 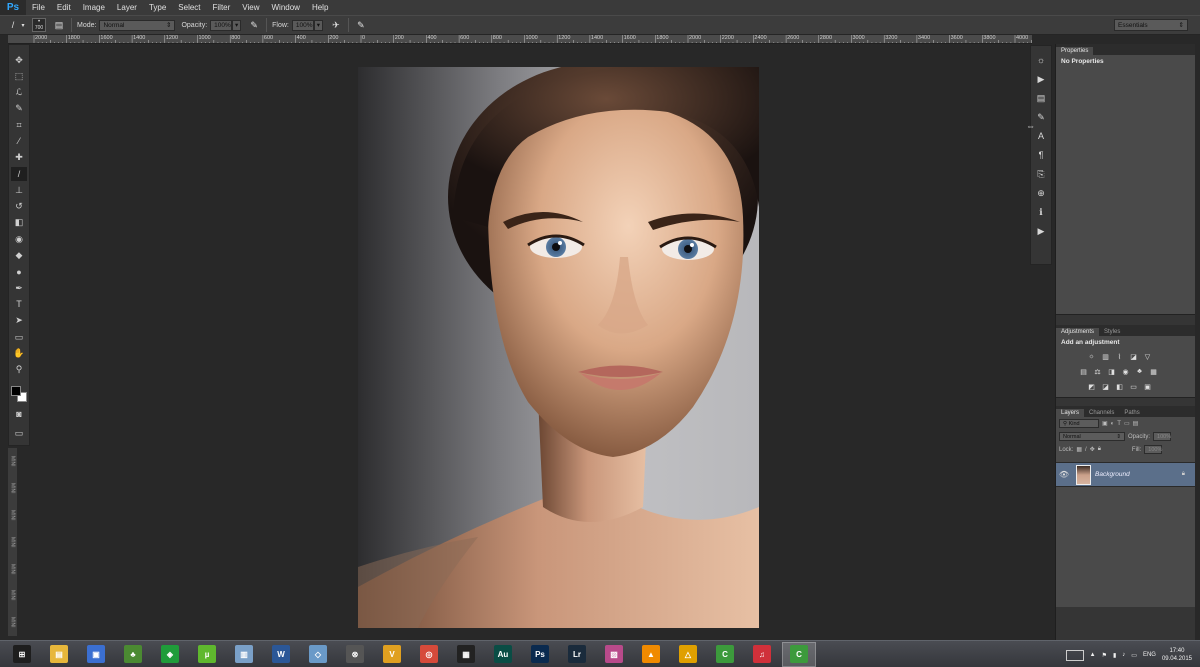 I want to click on color-lookup-icon: ▦, so click(x=1153, y=371).